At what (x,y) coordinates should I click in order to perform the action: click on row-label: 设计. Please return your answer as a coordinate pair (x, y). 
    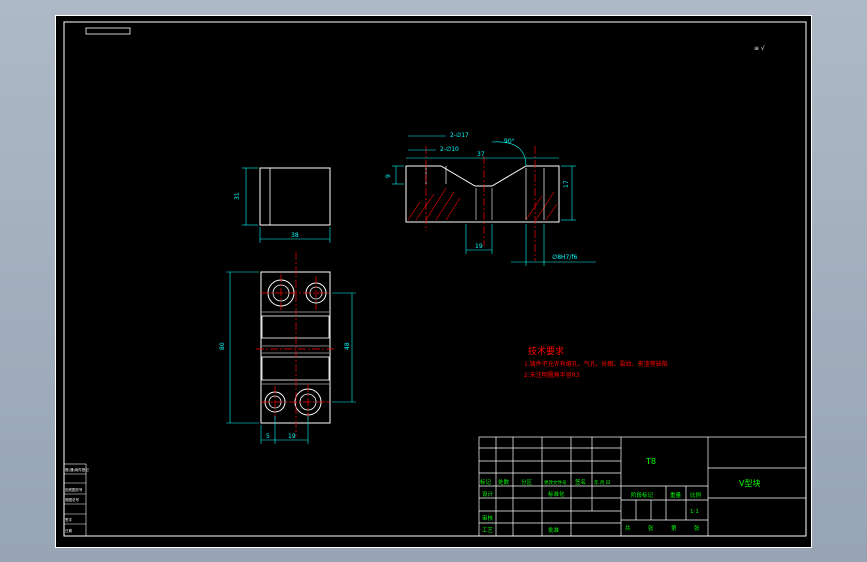
    Looking at the image, I should click on (488, 494).